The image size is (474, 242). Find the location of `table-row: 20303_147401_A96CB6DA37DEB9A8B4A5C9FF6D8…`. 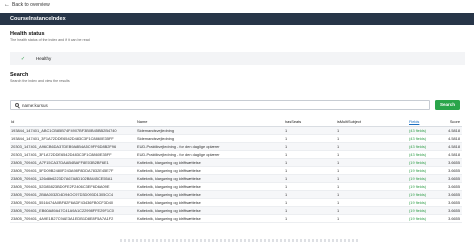

table-row: 20303_147401_A96CB6DA37DEB9A8B4A5C9FF6D8… is located at coordinates (236, 146).